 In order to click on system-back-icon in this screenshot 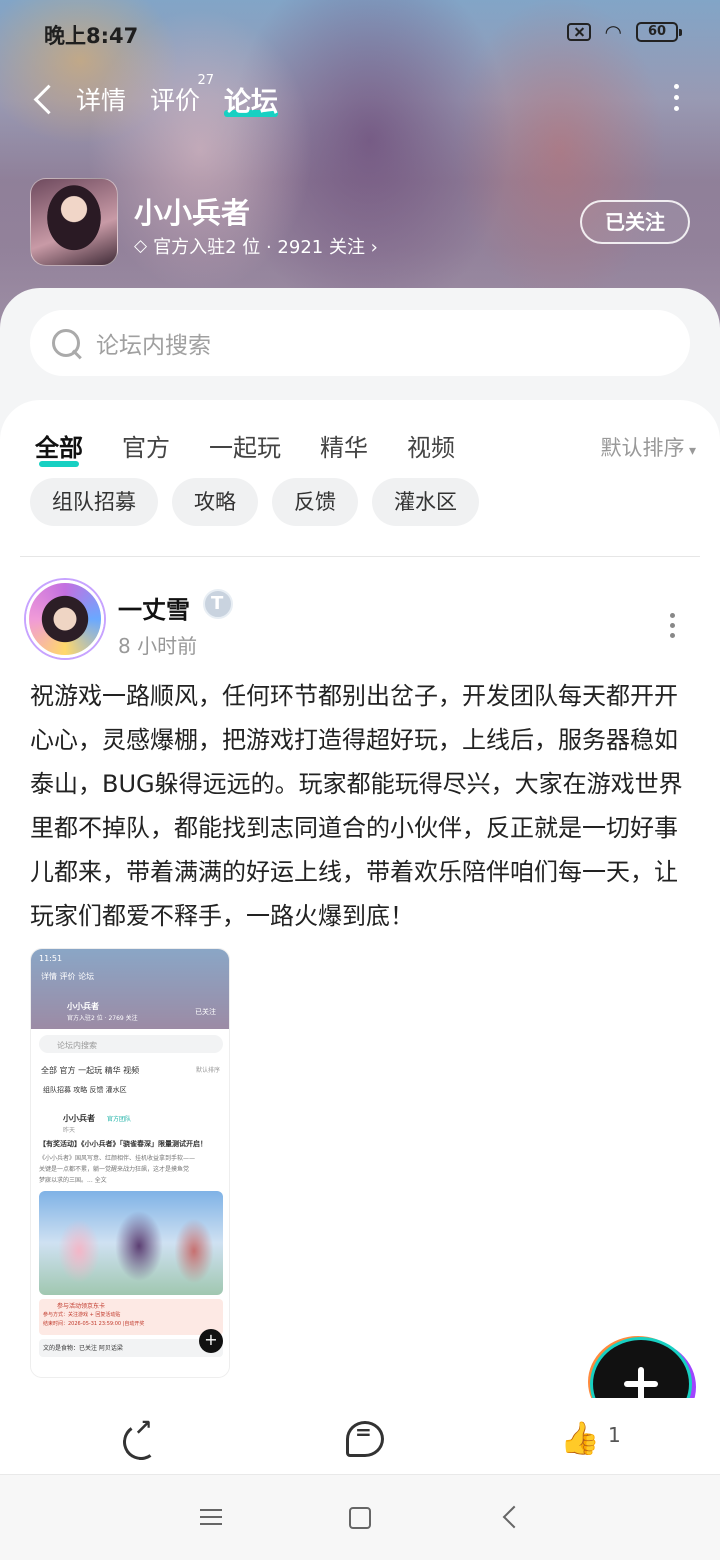, I will do `click(514, 1517)`.